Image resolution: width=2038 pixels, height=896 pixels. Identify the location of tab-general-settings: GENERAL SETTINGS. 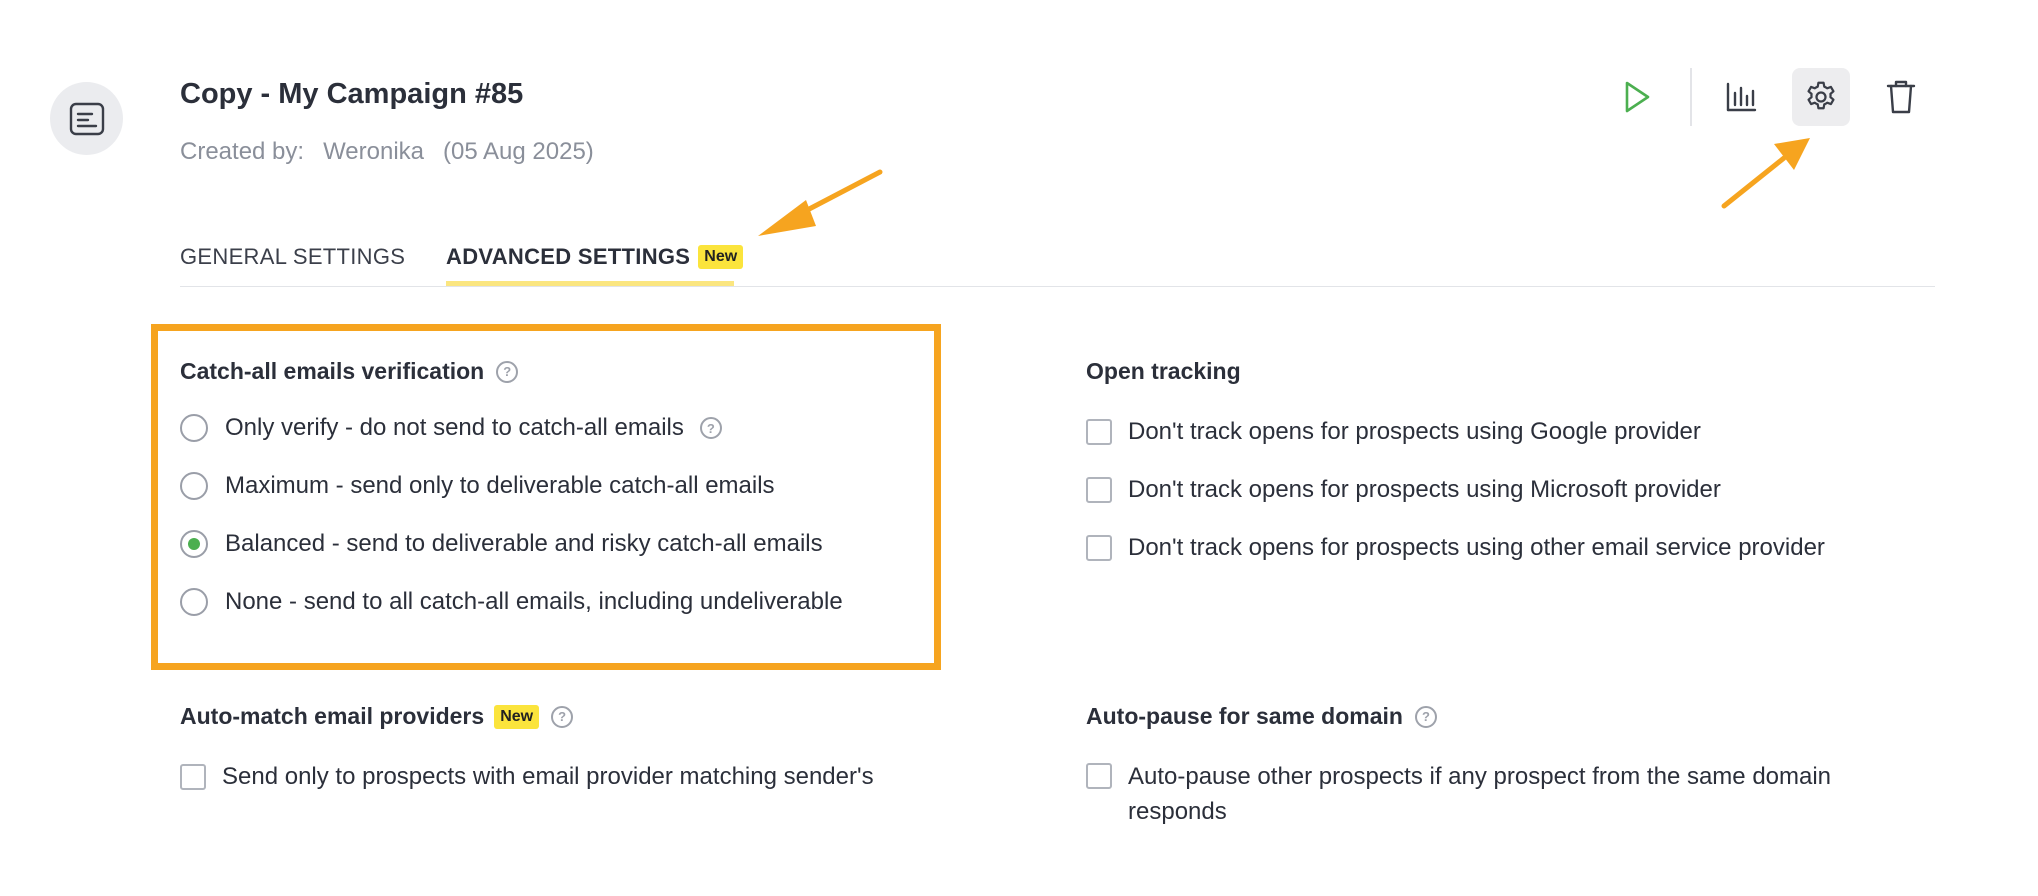
(292, 257).